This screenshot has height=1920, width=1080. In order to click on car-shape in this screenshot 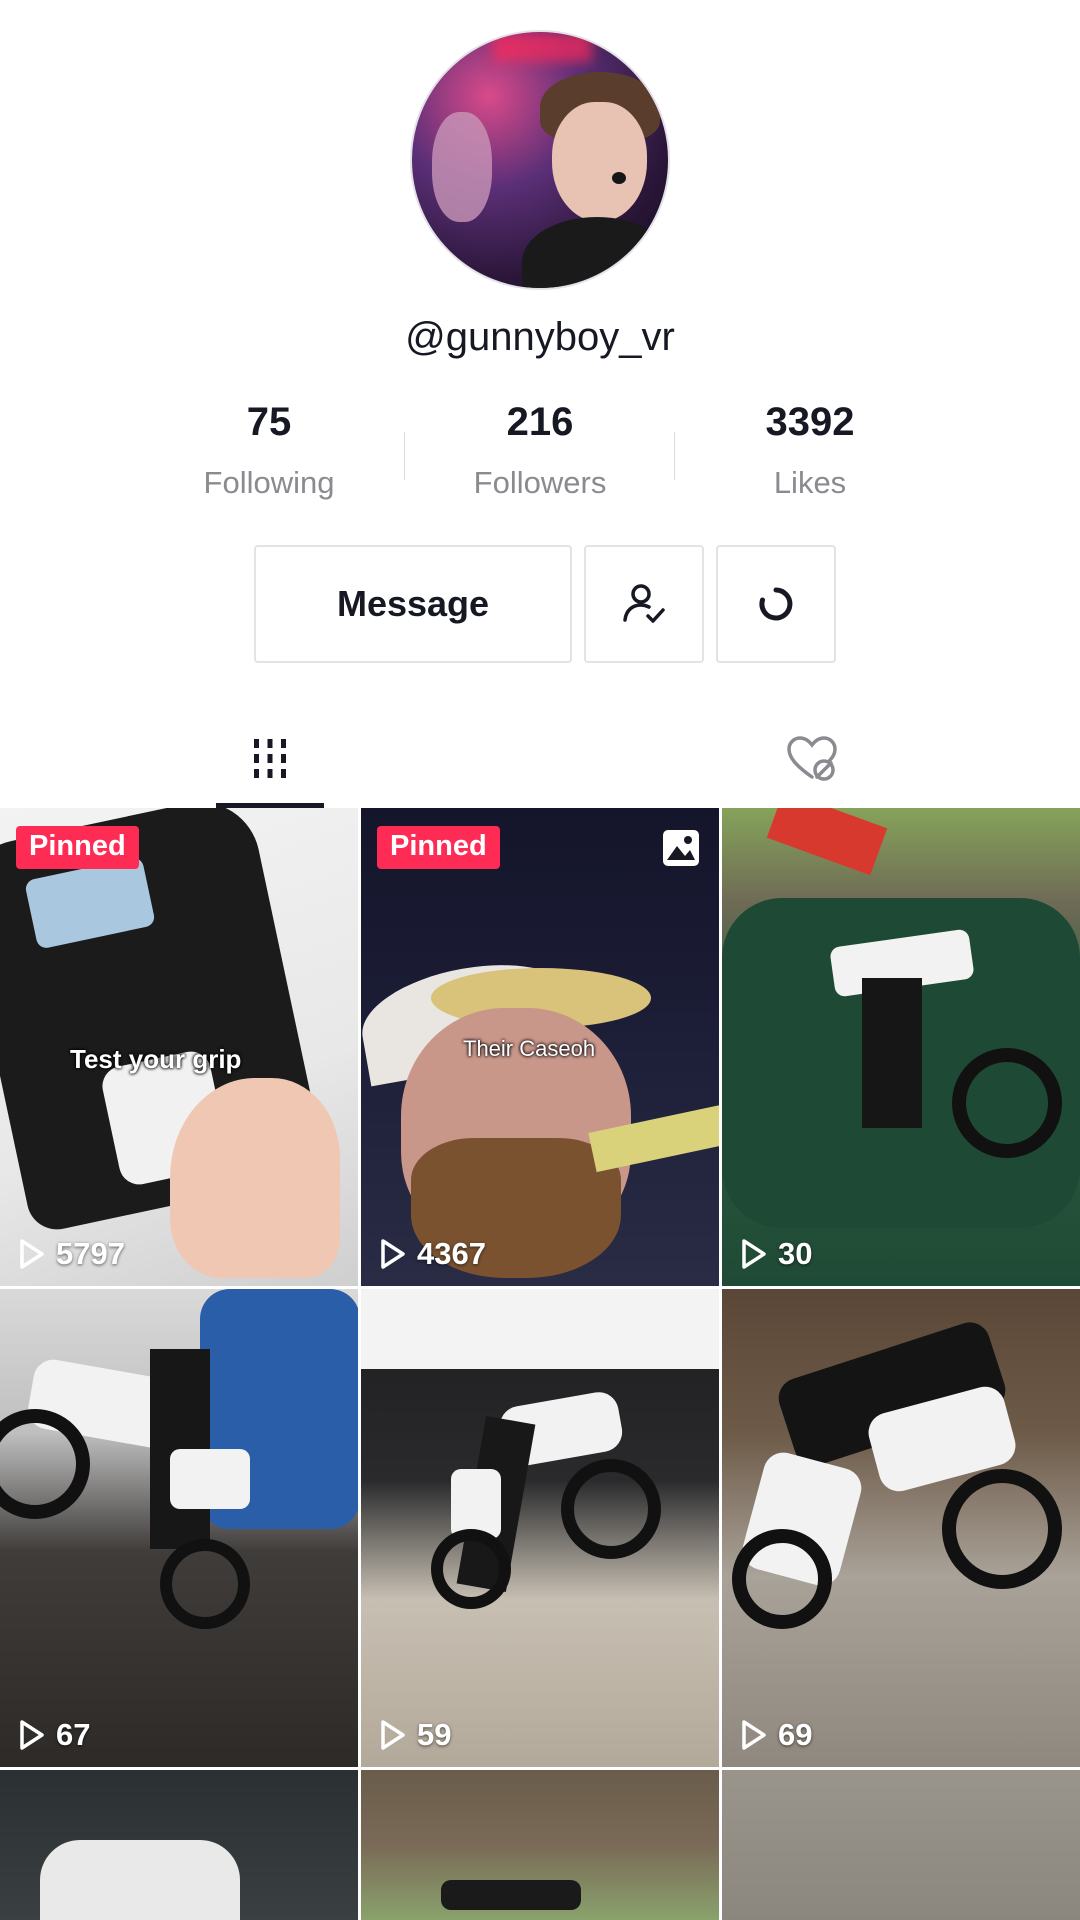, I will do `click(140, 1880)`.